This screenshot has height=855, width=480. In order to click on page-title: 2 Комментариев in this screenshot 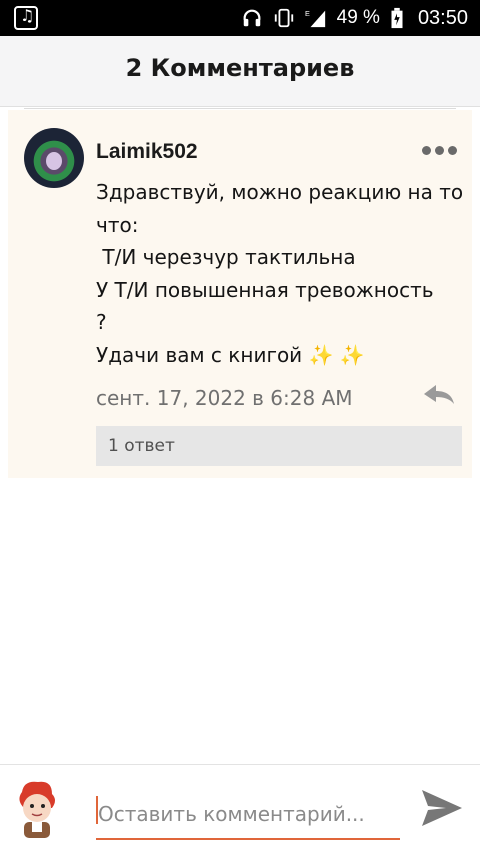, I will do `click(240, 68)`.